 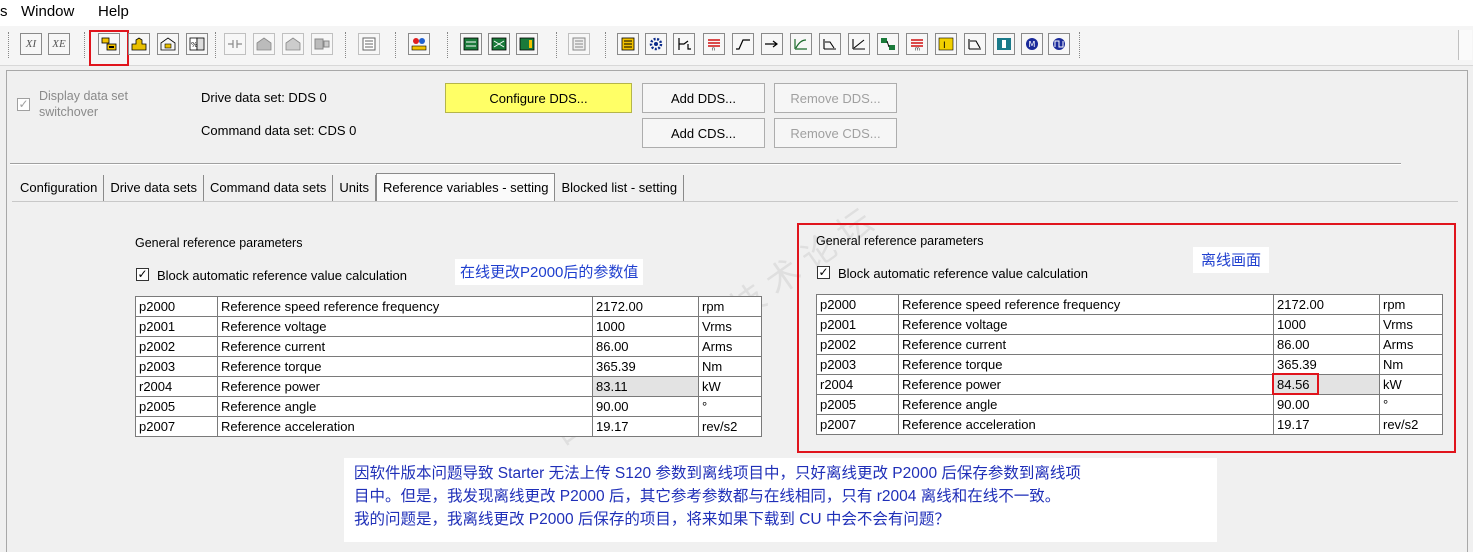 What do you see at coordinates (801, 44) in the screenshot?
I see `curve-icon` at bounding box center [801, 44].